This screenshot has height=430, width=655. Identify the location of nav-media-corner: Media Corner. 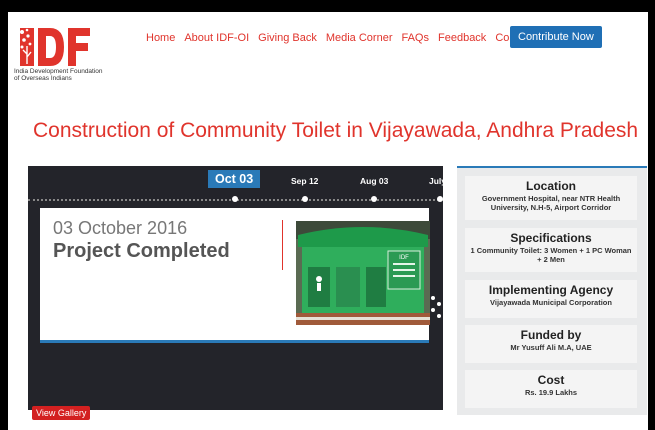
(359, 38).